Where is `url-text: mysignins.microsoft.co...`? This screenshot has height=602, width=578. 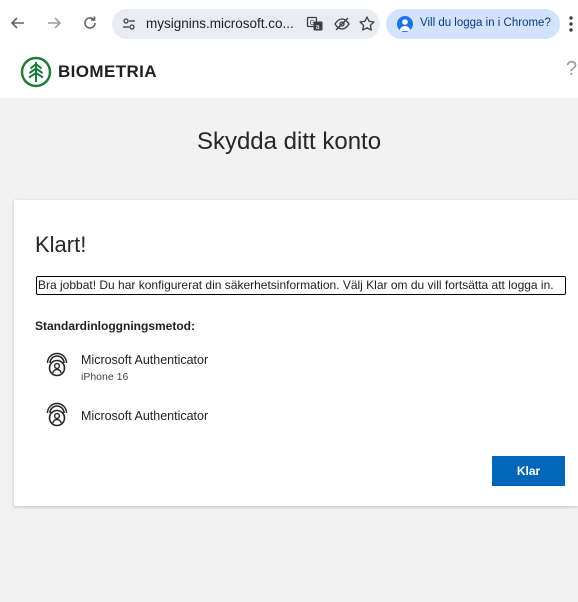
url-text: mysignins.microsoft.co... is located at coordinates (220, 23).